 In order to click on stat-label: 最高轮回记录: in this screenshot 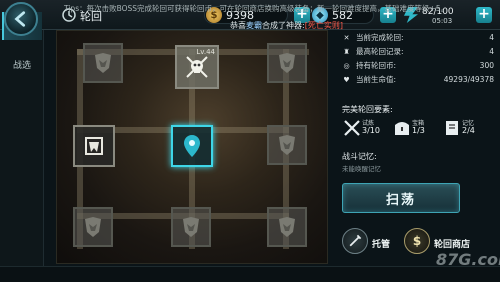, I will do `click(380, 51)`.